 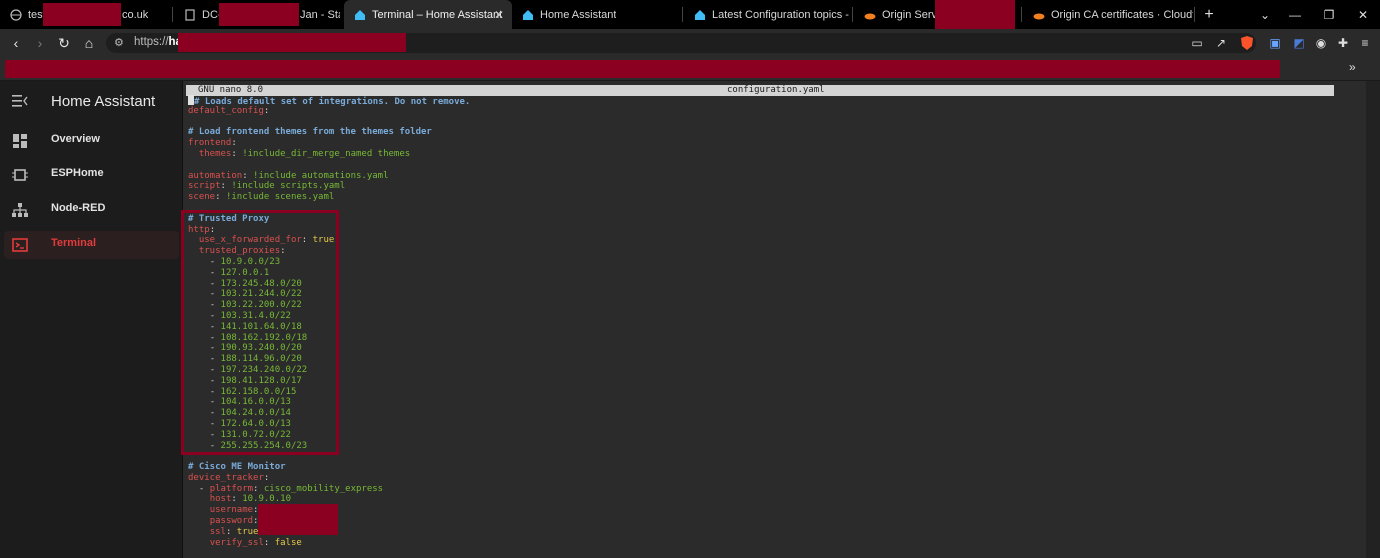 What do you see at coordinates (119, 42) in the screenshot?
I see `site-settings-icon: ⚙` at bounding box center [119, 42].